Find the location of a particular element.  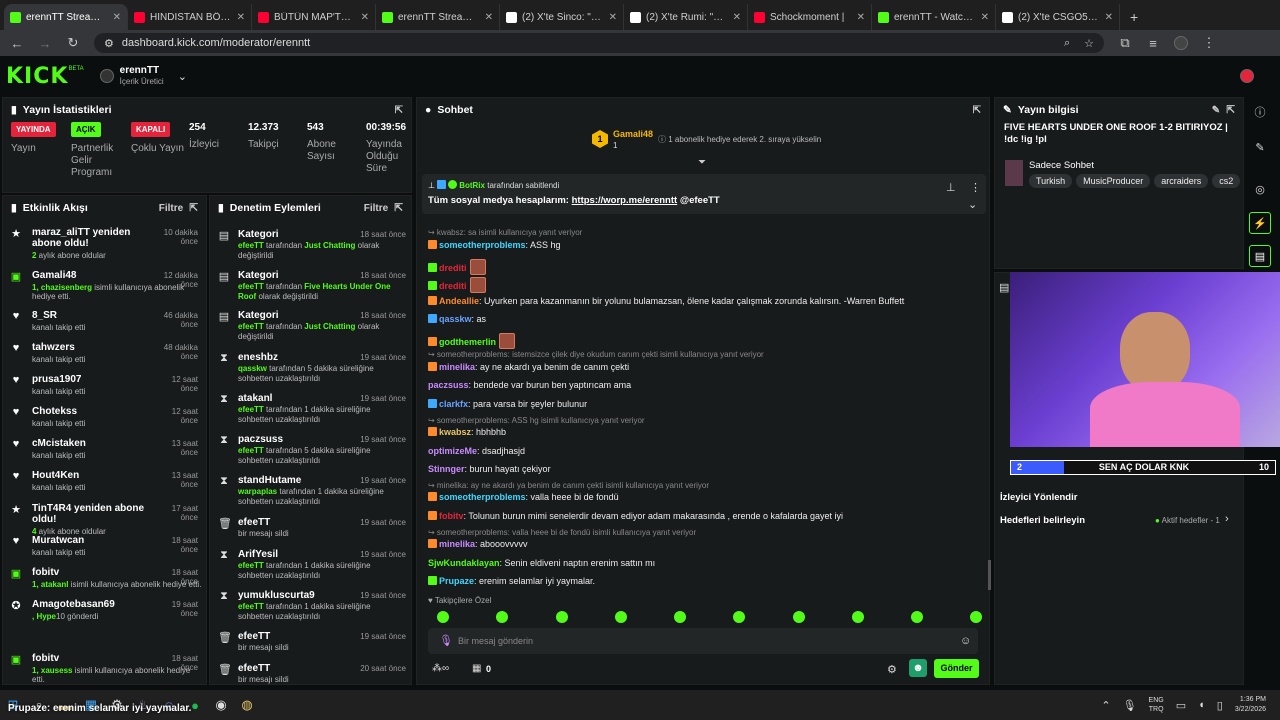

activity-name: Gamali48 is located at coordinates (92, 275).